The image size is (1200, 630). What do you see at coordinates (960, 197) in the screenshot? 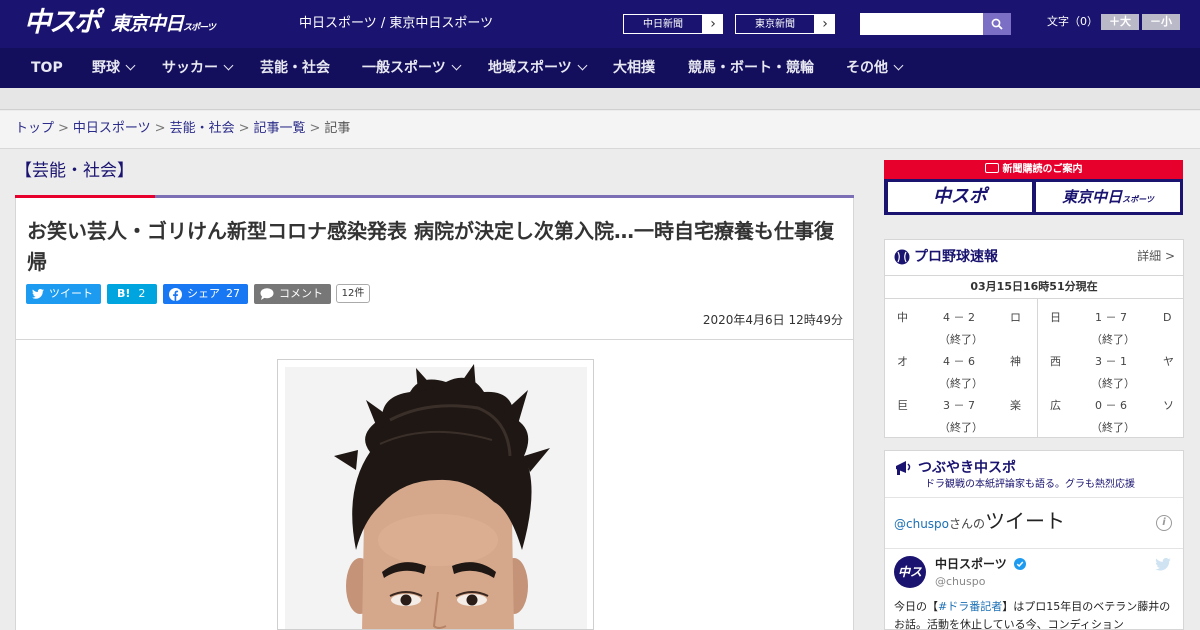
I see `subscription-chuspo-logo: 中スポ` at bounding box center [960, 197].